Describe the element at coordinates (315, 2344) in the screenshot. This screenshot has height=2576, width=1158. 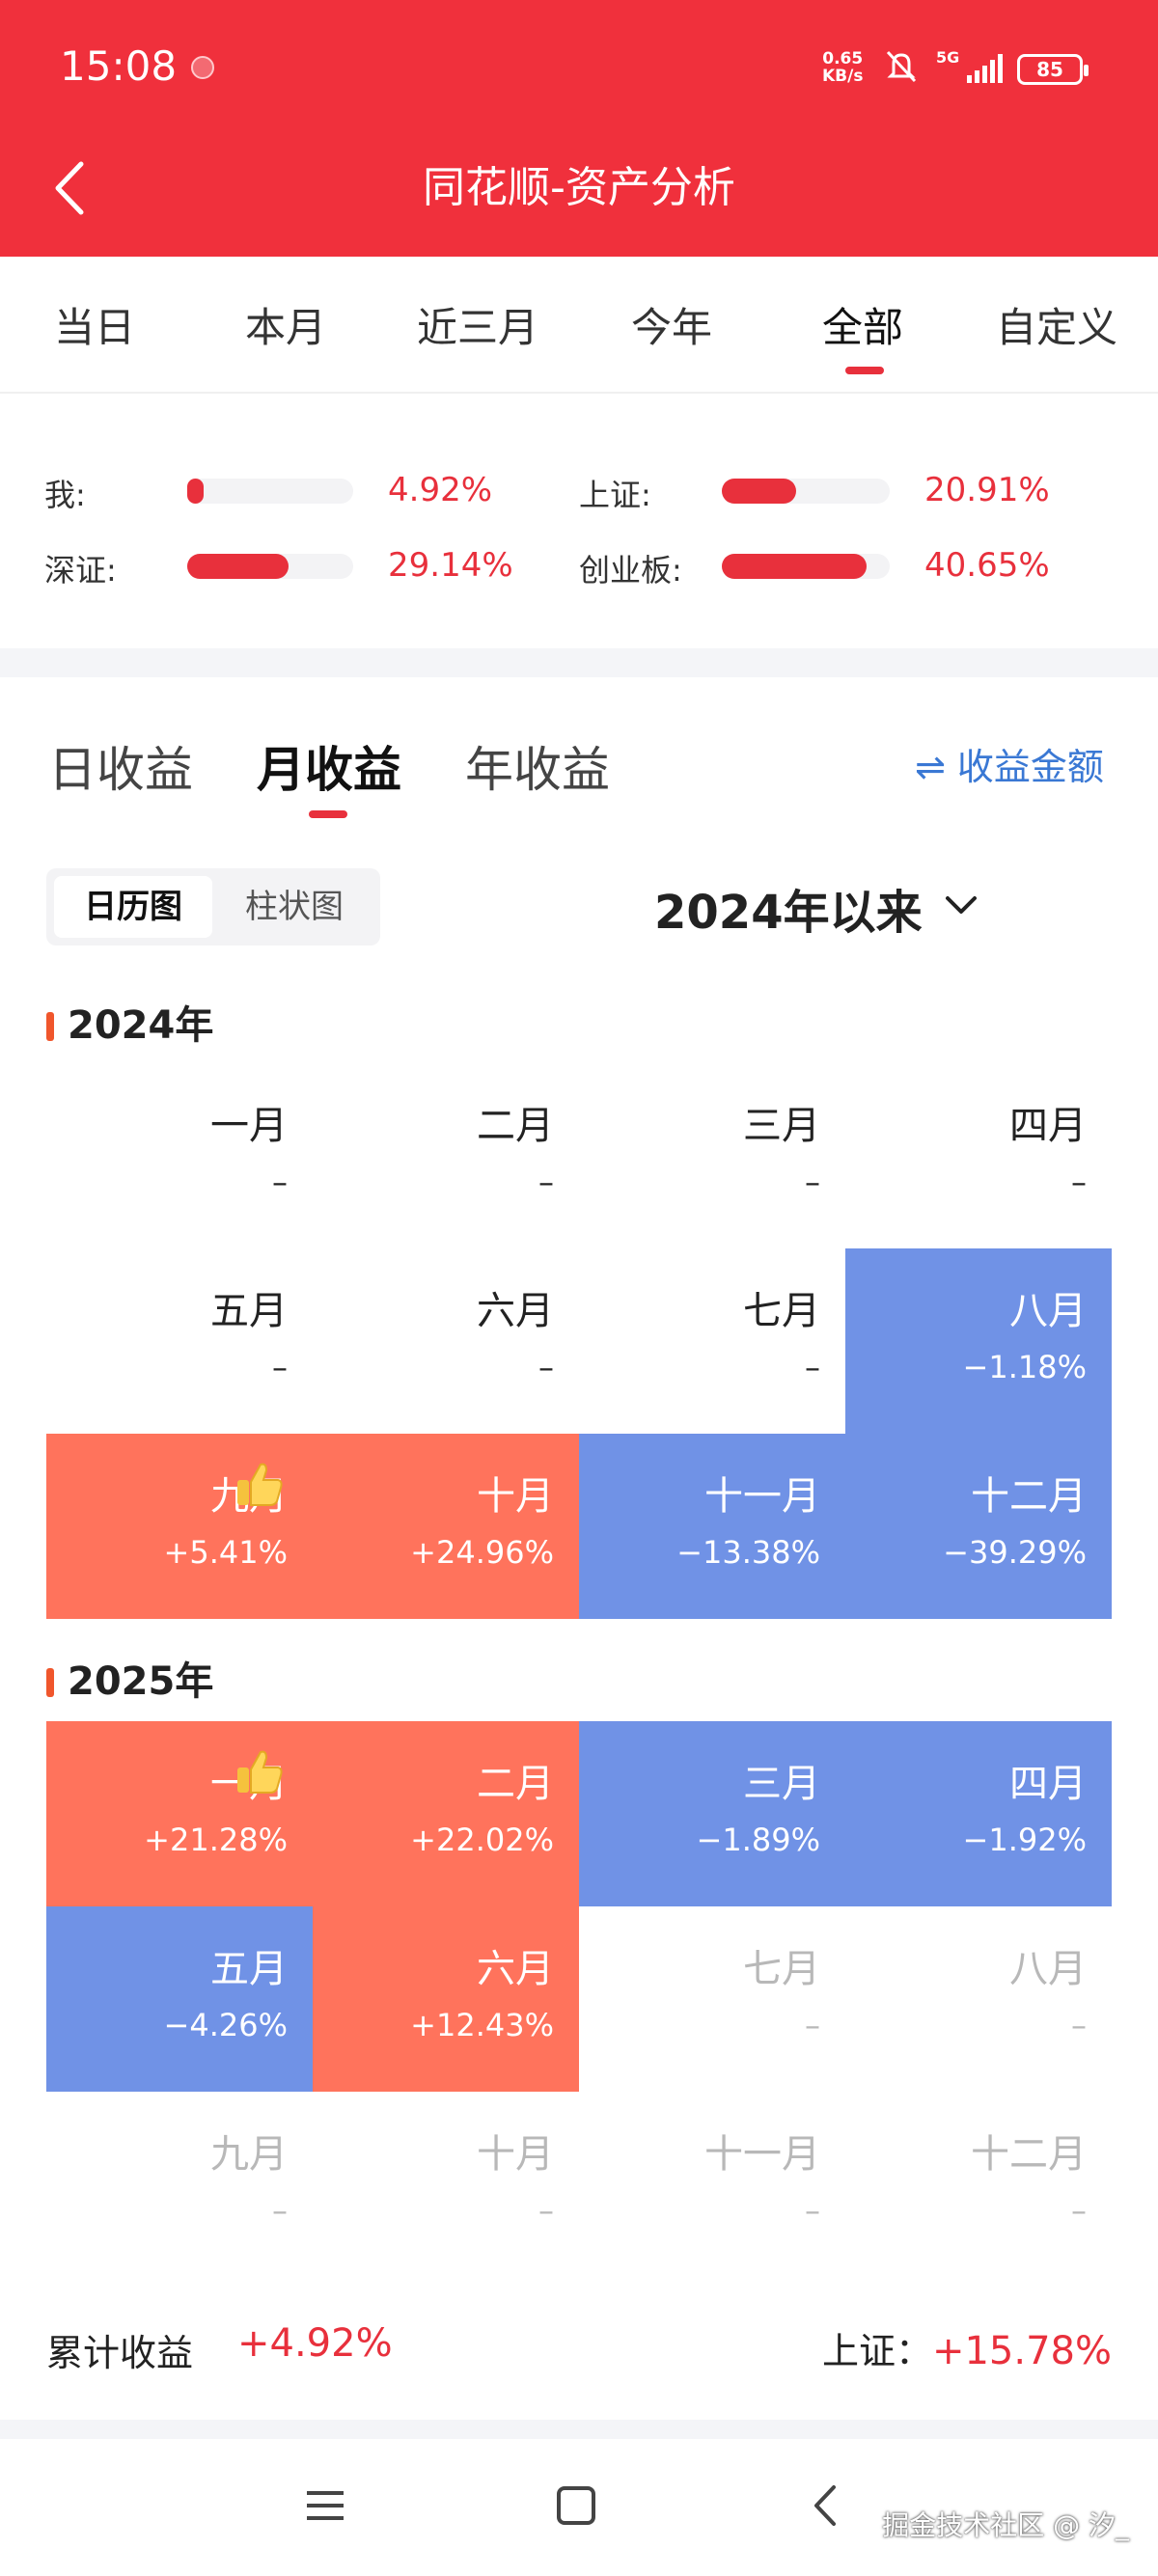
I see `cumulative-return-value: +4.92%` at that location.